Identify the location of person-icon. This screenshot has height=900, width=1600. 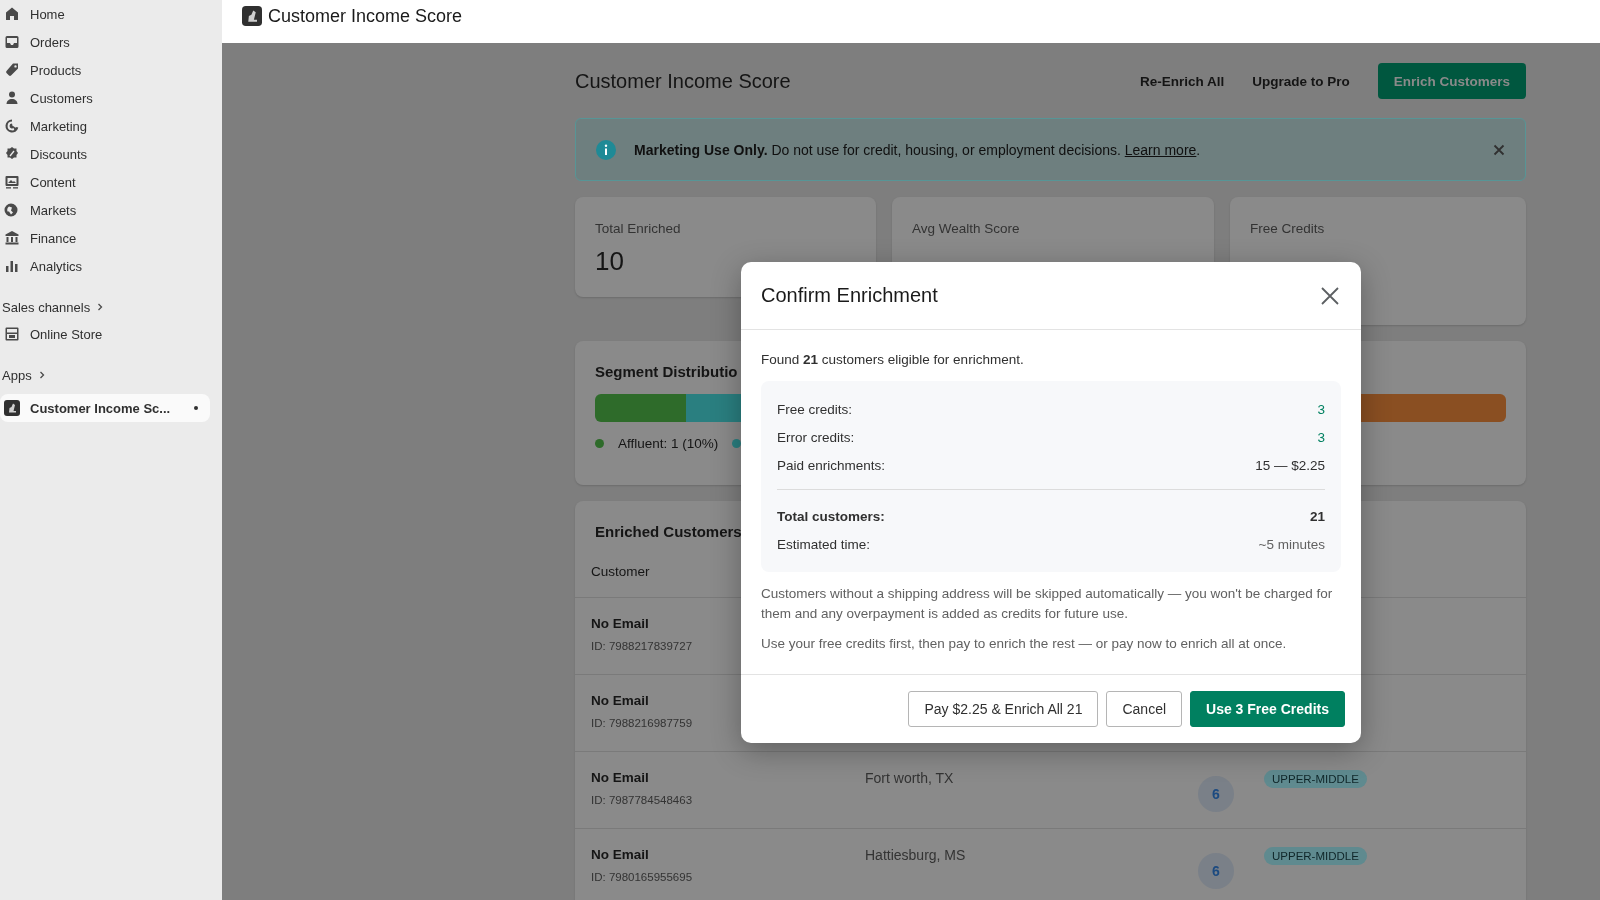
(12, 98).